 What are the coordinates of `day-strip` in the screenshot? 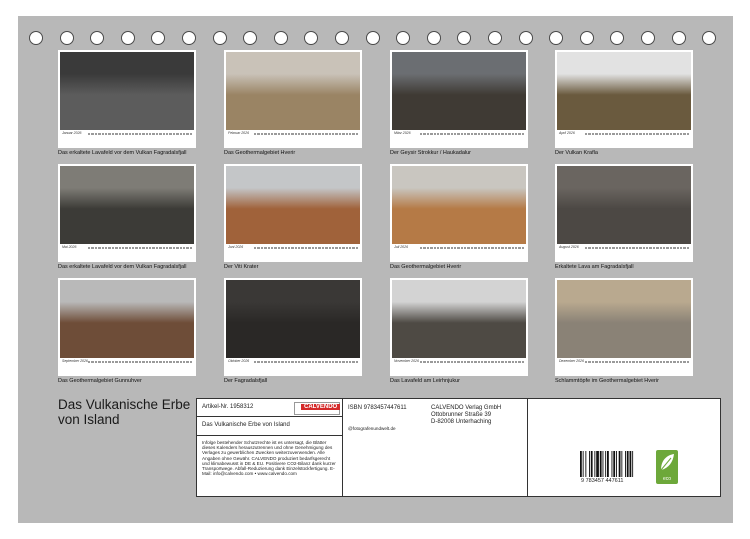 It's located at (140, 249).